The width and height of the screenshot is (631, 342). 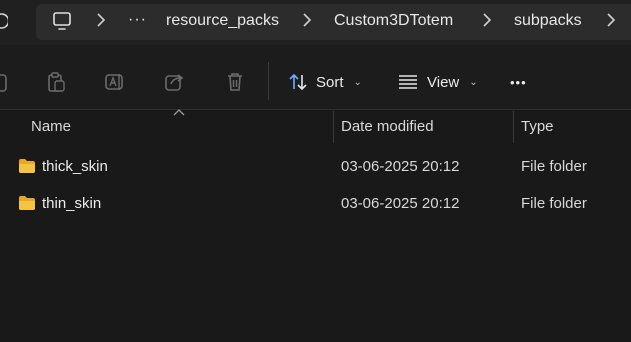 What do you see at coordinates (4, 21) in the screenshot?
I see `refresh-icon` at bounding box center [4, 21].